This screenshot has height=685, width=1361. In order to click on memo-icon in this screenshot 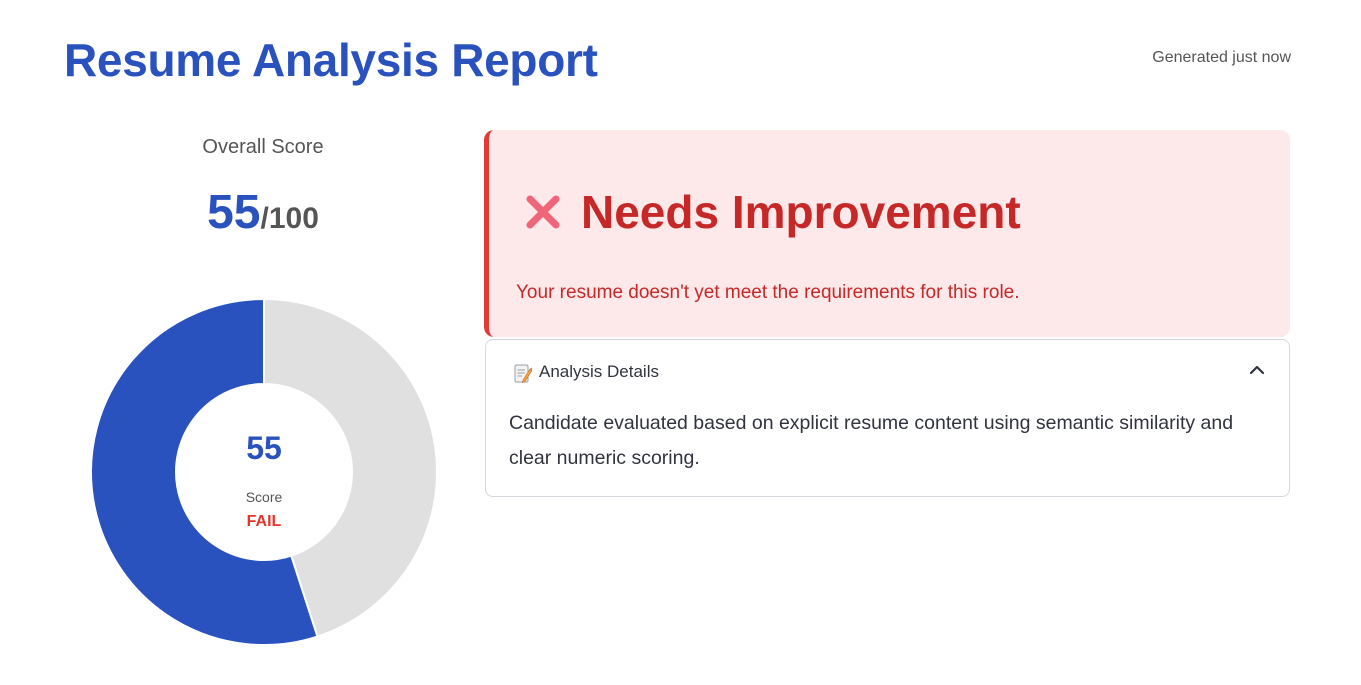, I will do `click(523, 373)`.